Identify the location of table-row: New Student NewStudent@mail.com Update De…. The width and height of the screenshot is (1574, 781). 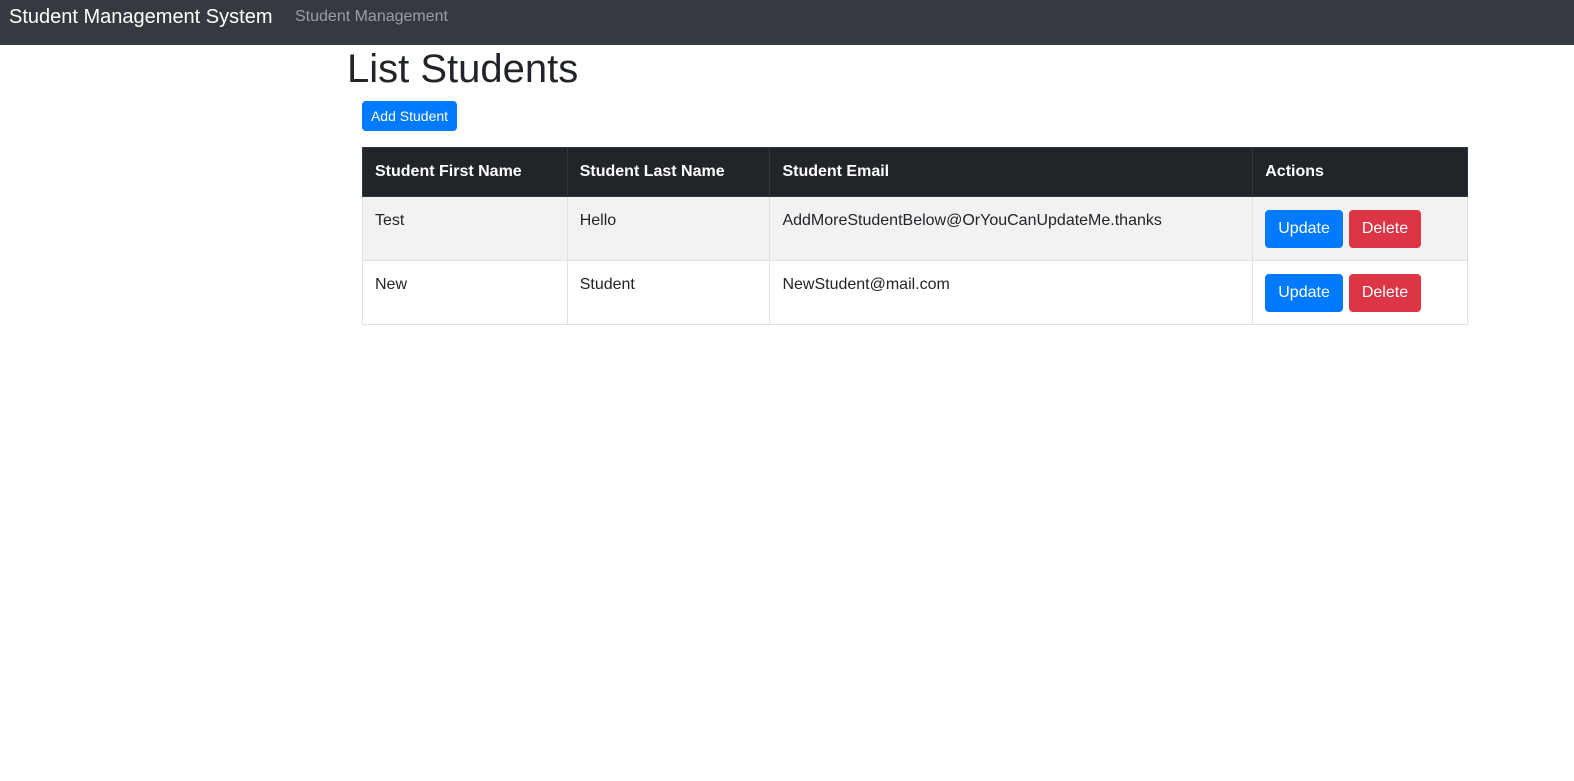
(915, 292).